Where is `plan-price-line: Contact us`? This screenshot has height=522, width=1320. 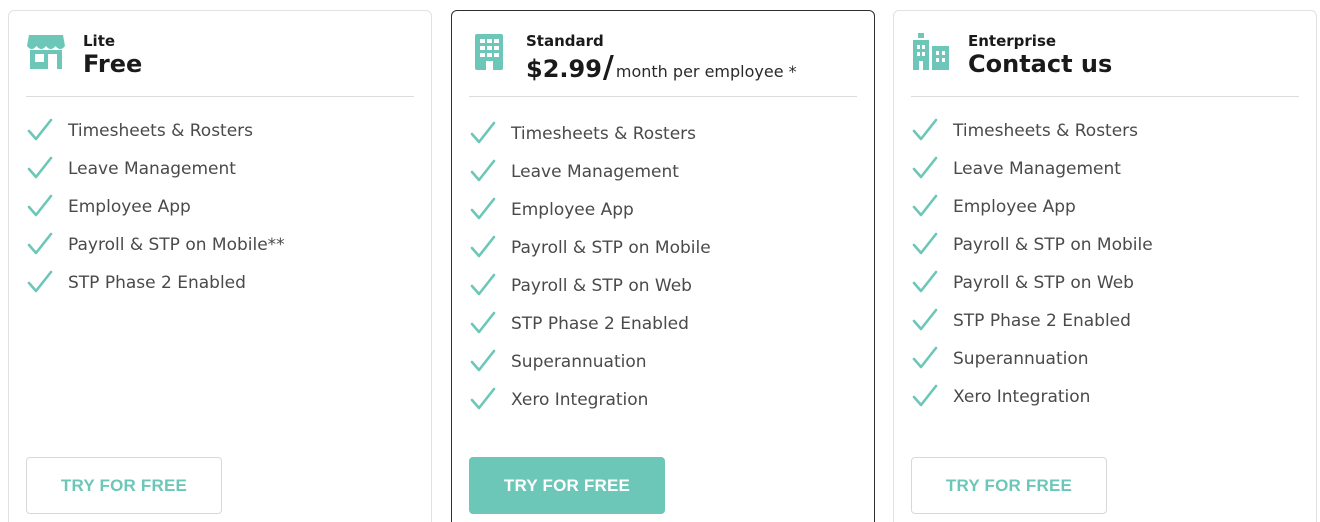 plan-price-line: Contact us is located at coordinates (1040, 64).